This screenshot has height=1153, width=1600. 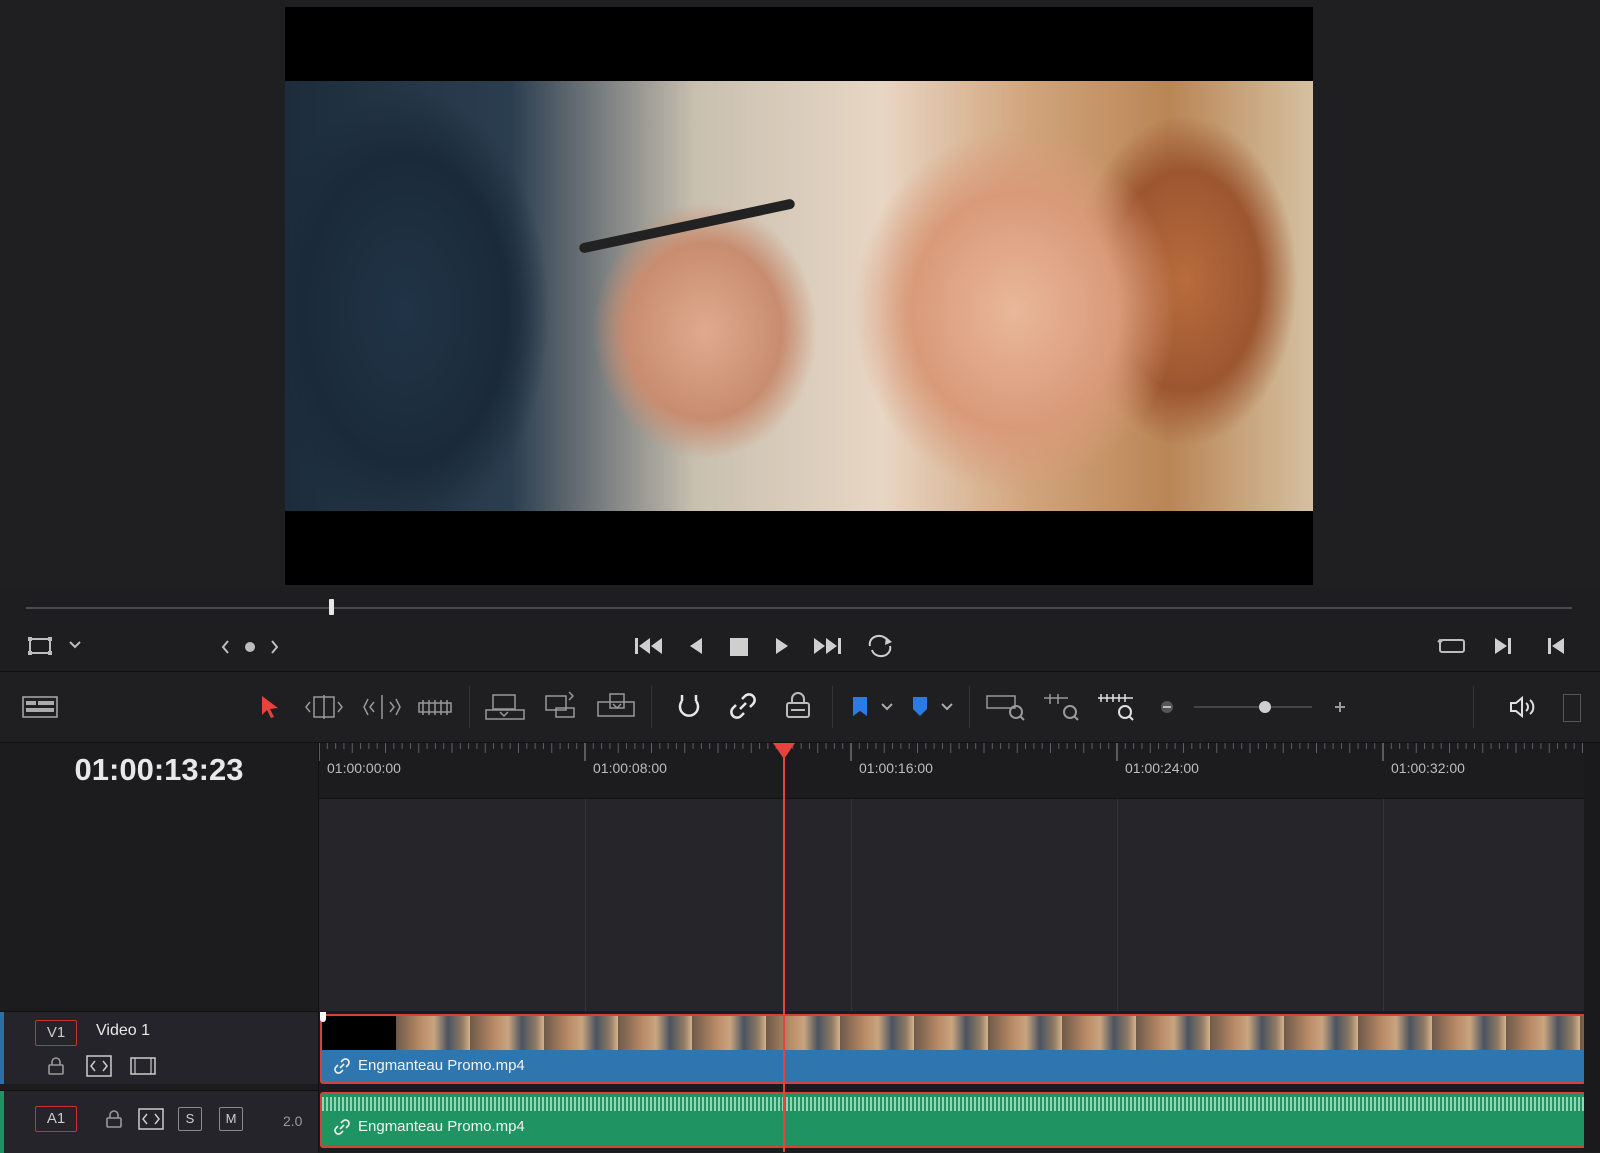 I want to click on blade-icon, so click(x=435, y=707).